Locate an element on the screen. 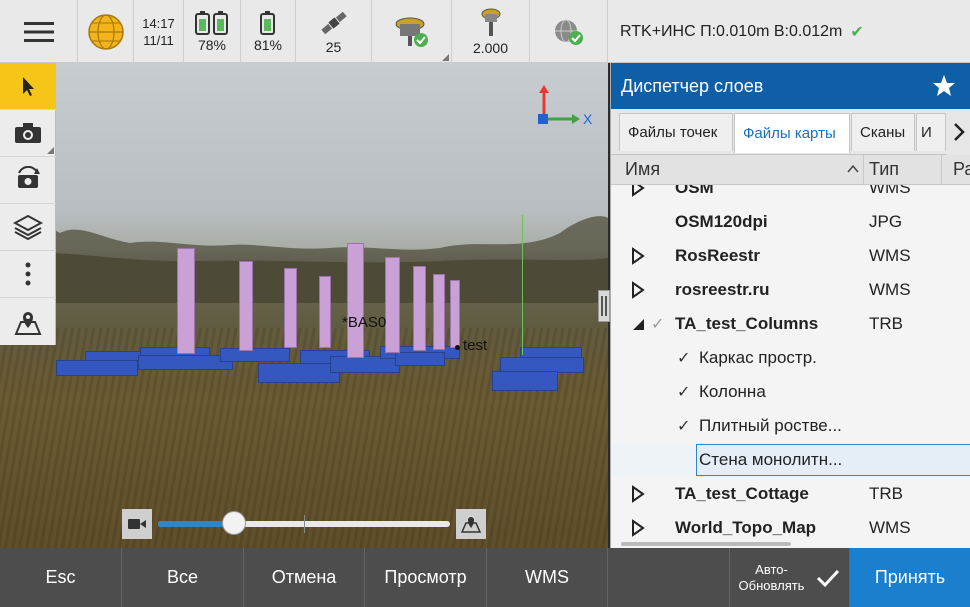  accept-button: Принять is located at coordinates (910, 577).